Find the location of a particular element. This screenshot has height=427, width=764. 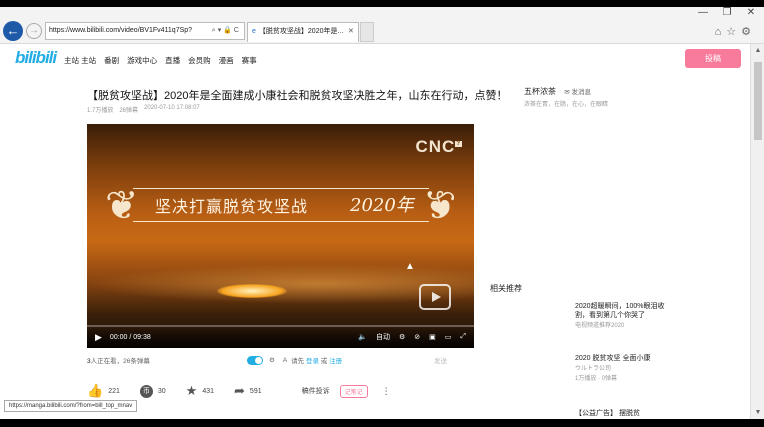

related-item: 2020 脱贫攻坚 全面小康 ウルトラ公司 1万播放 · 0弹幕 is located at coordinates (630, 368).